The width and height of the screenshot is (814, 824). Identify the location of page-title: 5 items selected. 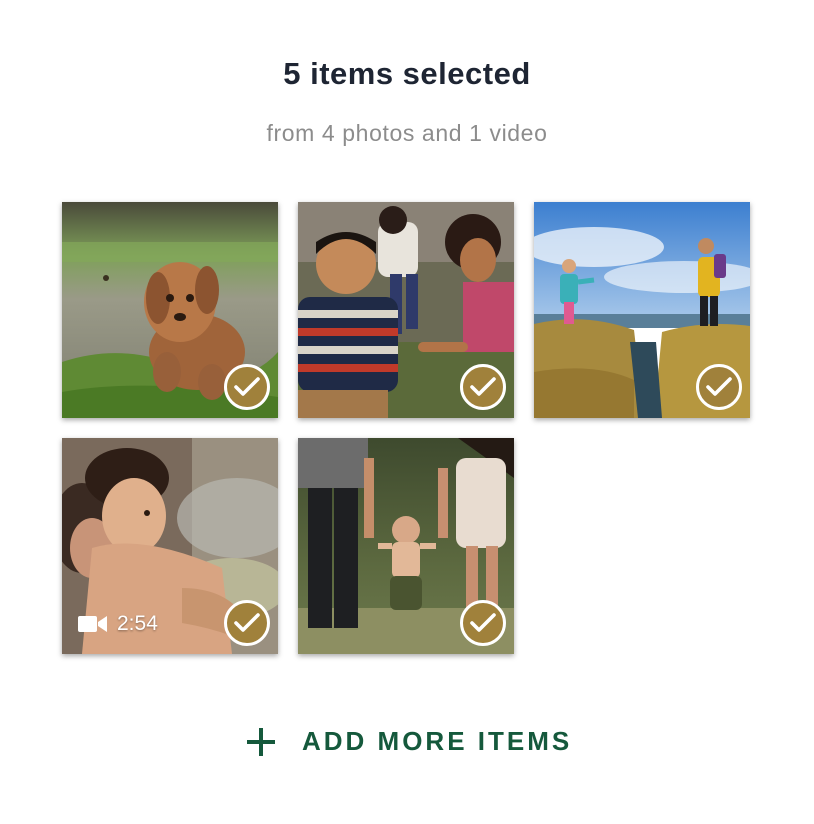
(407, 73).